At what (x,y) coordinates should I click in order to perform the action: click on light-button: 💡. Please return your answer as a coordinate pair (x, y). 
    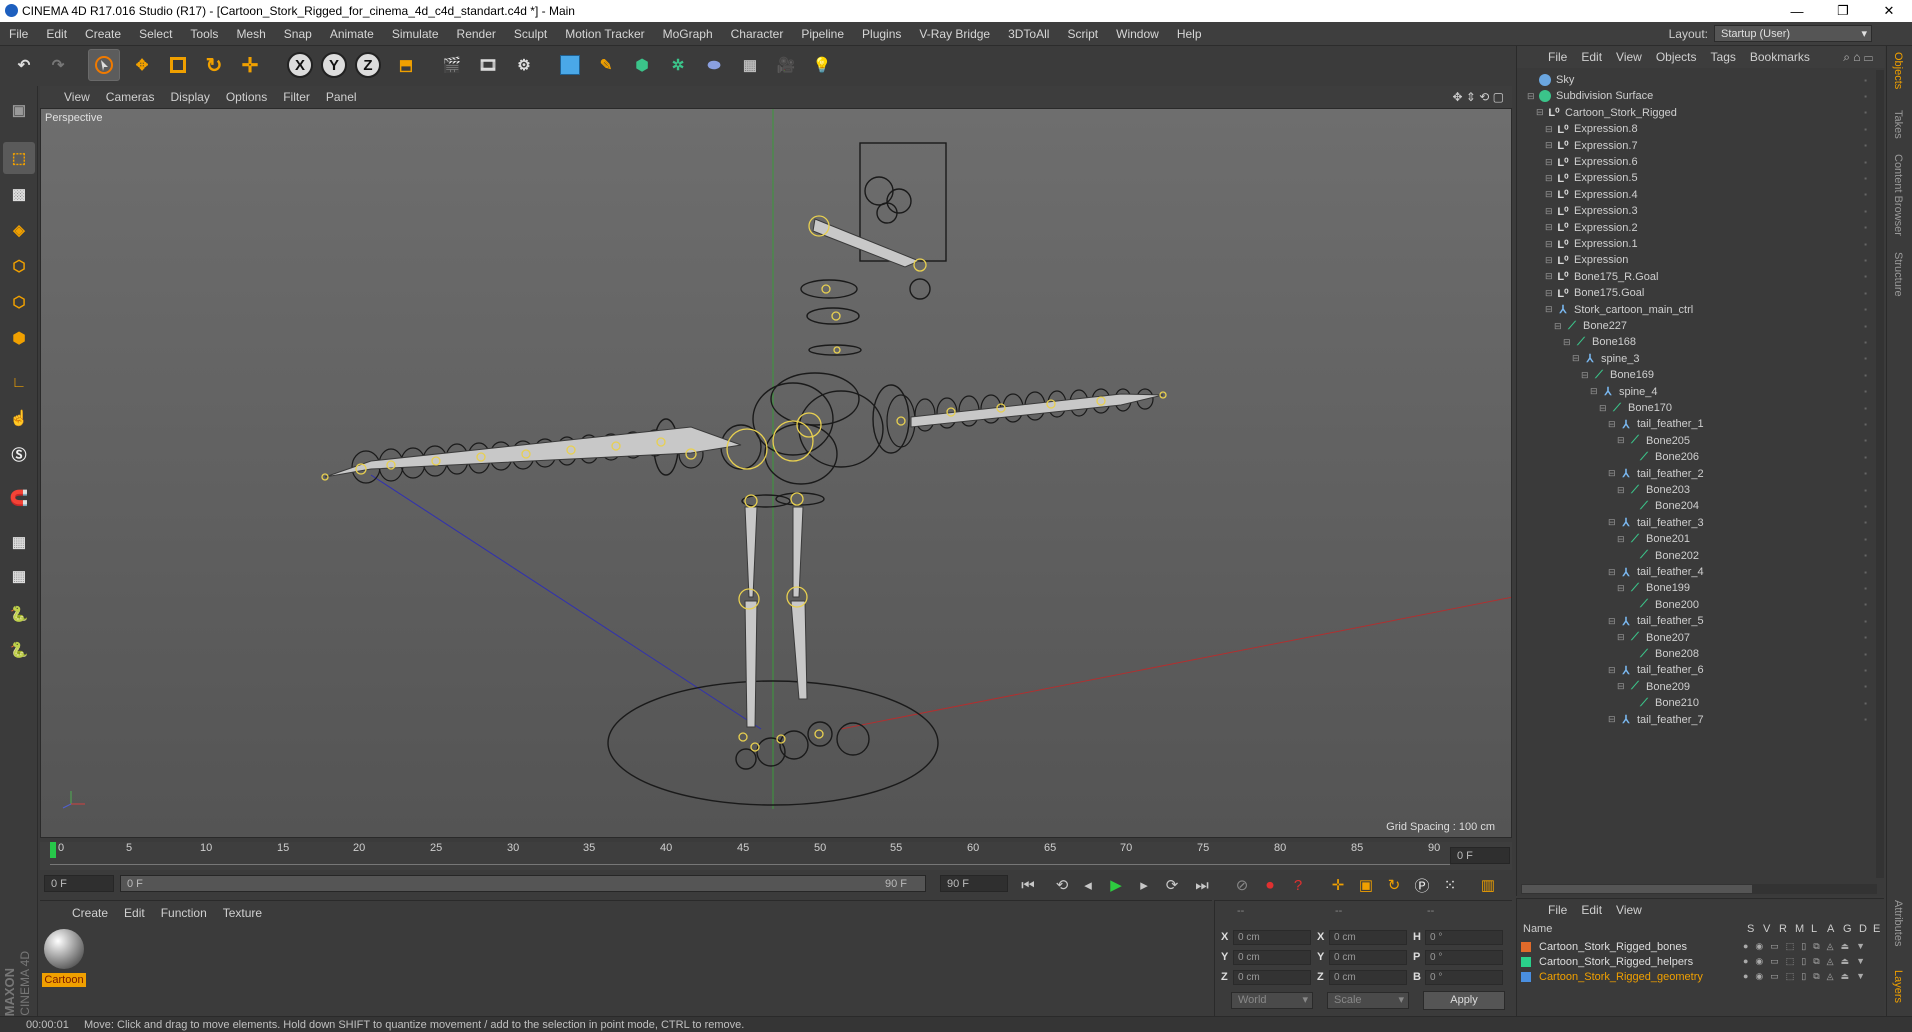
    Looking at the image, I should click on (822, 65).